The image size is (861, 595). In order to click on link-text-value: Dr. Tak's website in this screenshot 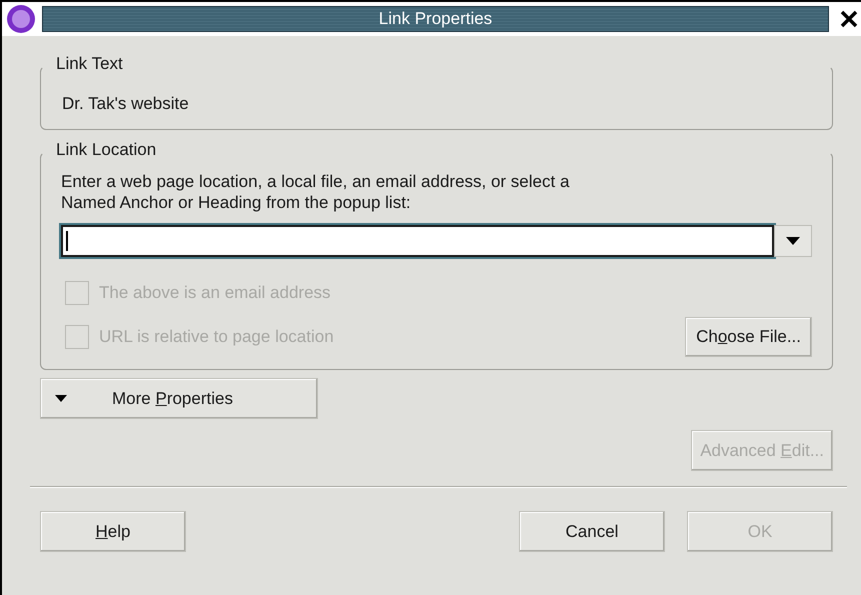, I will do `click(125, 104)`.